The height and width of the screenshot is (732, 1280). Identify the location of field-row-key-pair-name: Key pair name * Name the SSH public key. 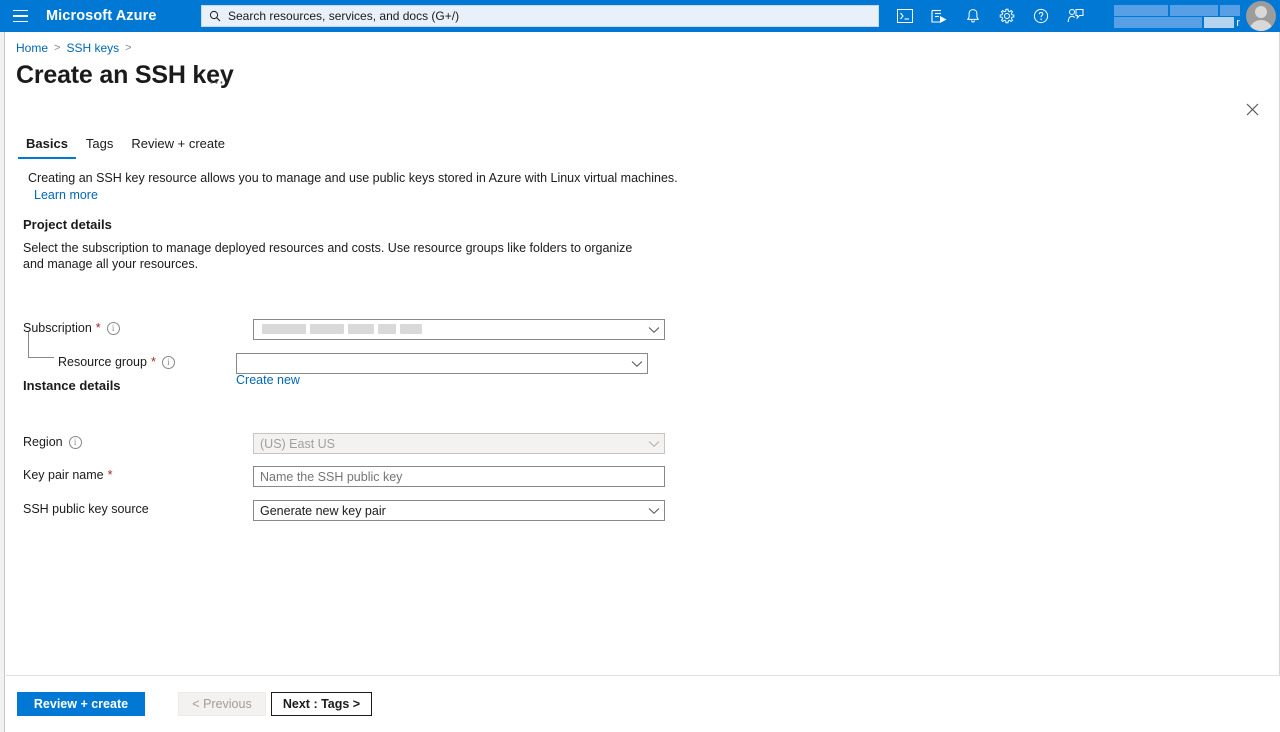
(344, 476).